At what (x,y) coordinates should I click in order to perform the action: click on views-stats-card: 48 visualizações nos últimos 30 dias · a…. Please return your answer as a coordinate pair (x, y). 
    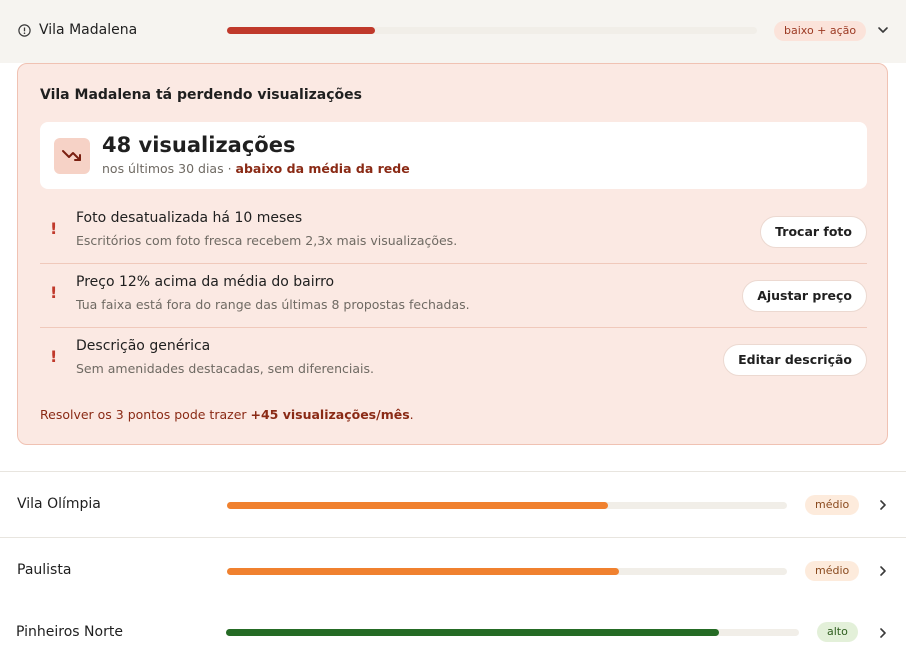
    Looking at the image, I should click on (453, 155).